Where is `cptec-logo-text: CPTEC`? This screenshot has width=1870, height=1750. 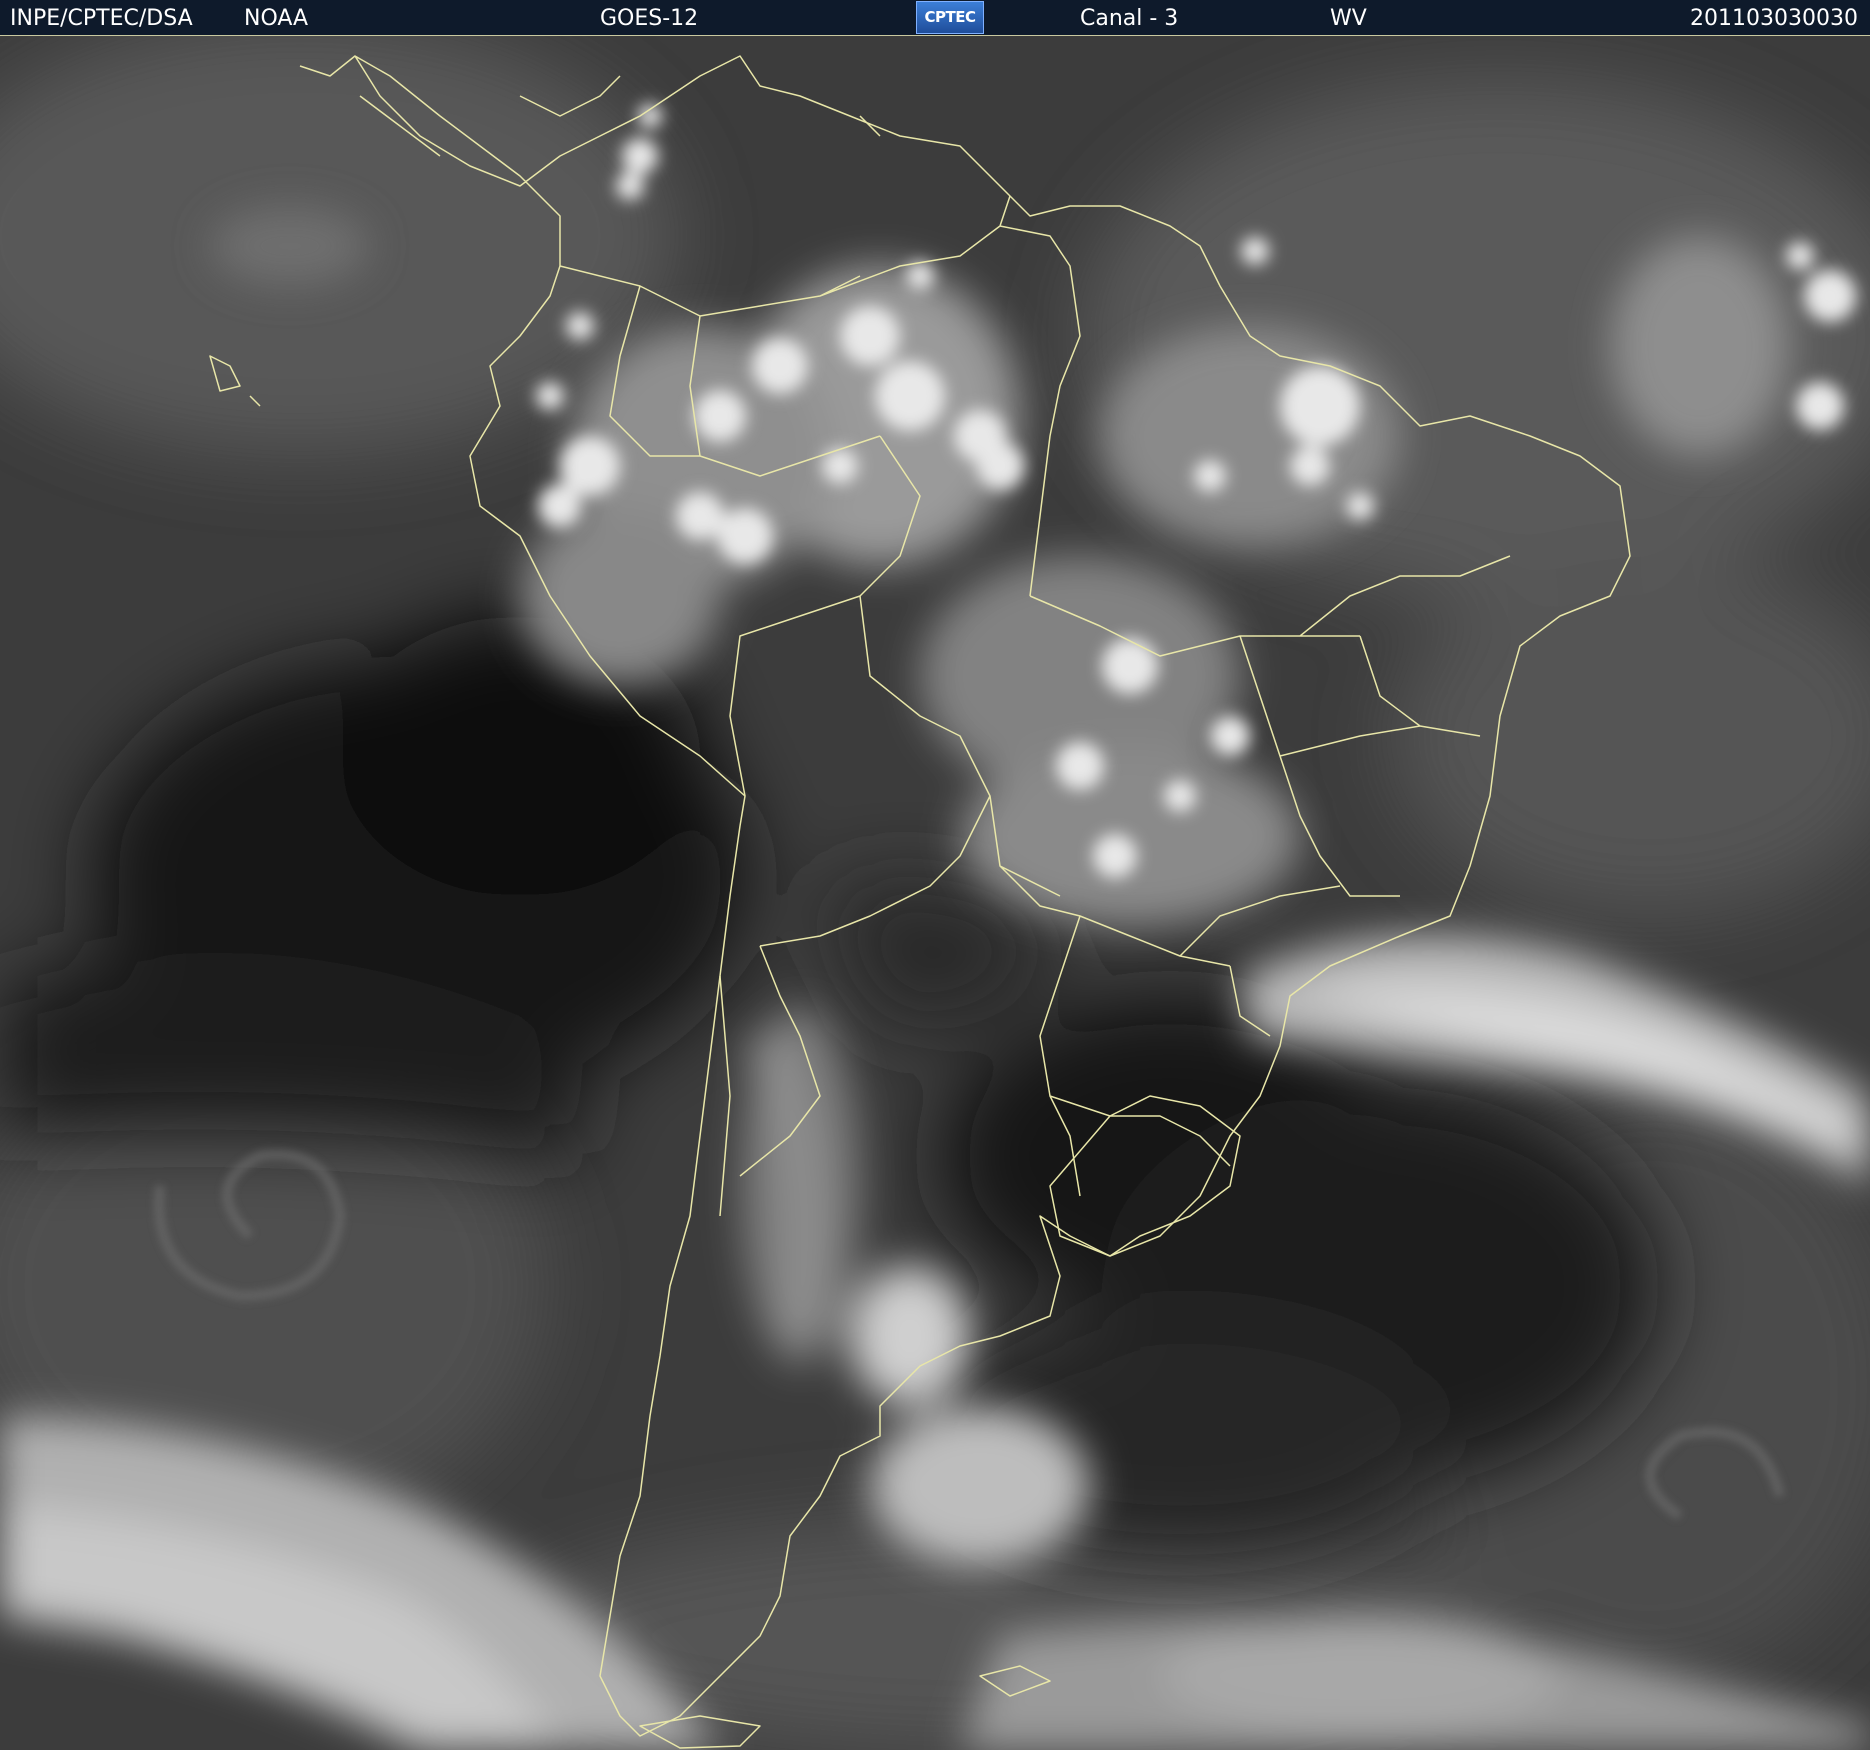
cptec-logo-text: CPTEC is located at coordinates (950, 17).